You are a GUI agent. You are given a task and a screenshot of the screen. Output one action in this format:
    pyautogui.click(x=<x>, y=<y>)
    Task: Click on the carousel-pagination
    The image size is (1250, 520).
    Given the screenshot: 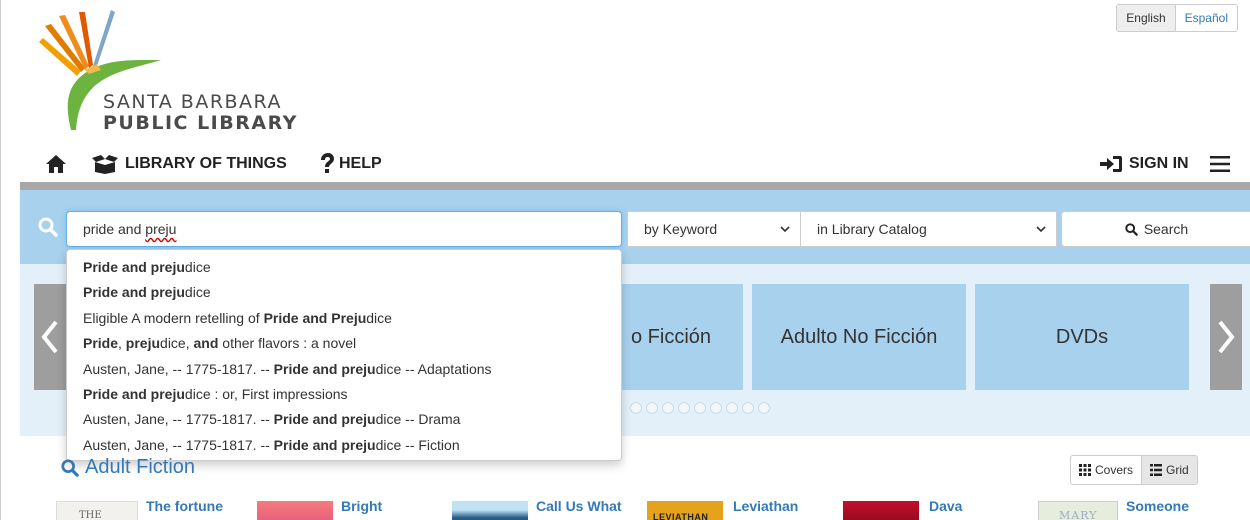 What is the action you would take?
    pyautogui.click(x=700, y=408)
    